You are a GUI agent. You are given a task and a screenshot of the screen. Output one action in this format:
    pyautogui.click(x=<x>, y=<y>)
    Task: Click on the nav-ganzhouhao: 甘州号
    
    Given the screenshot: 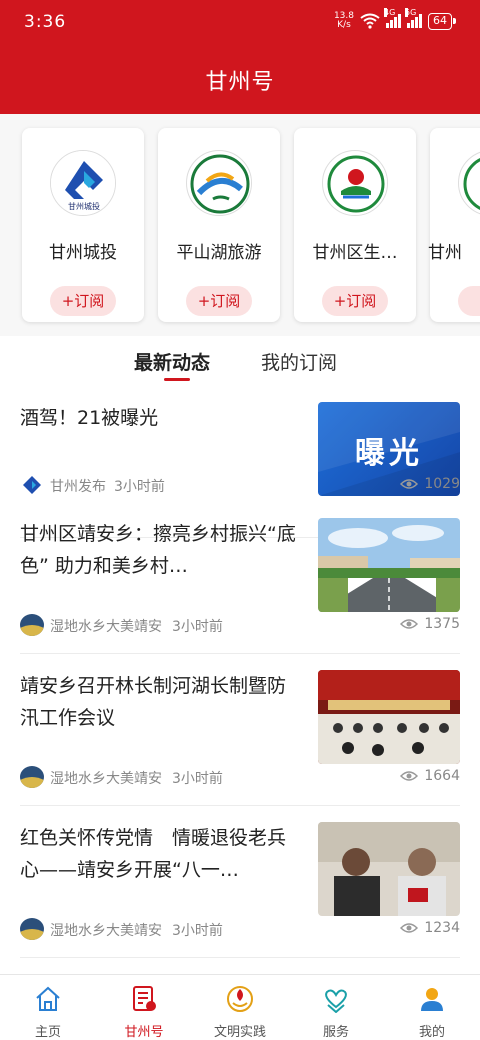 What is the action you would take?
    pyautogui.click(x=144, y=1010)
    